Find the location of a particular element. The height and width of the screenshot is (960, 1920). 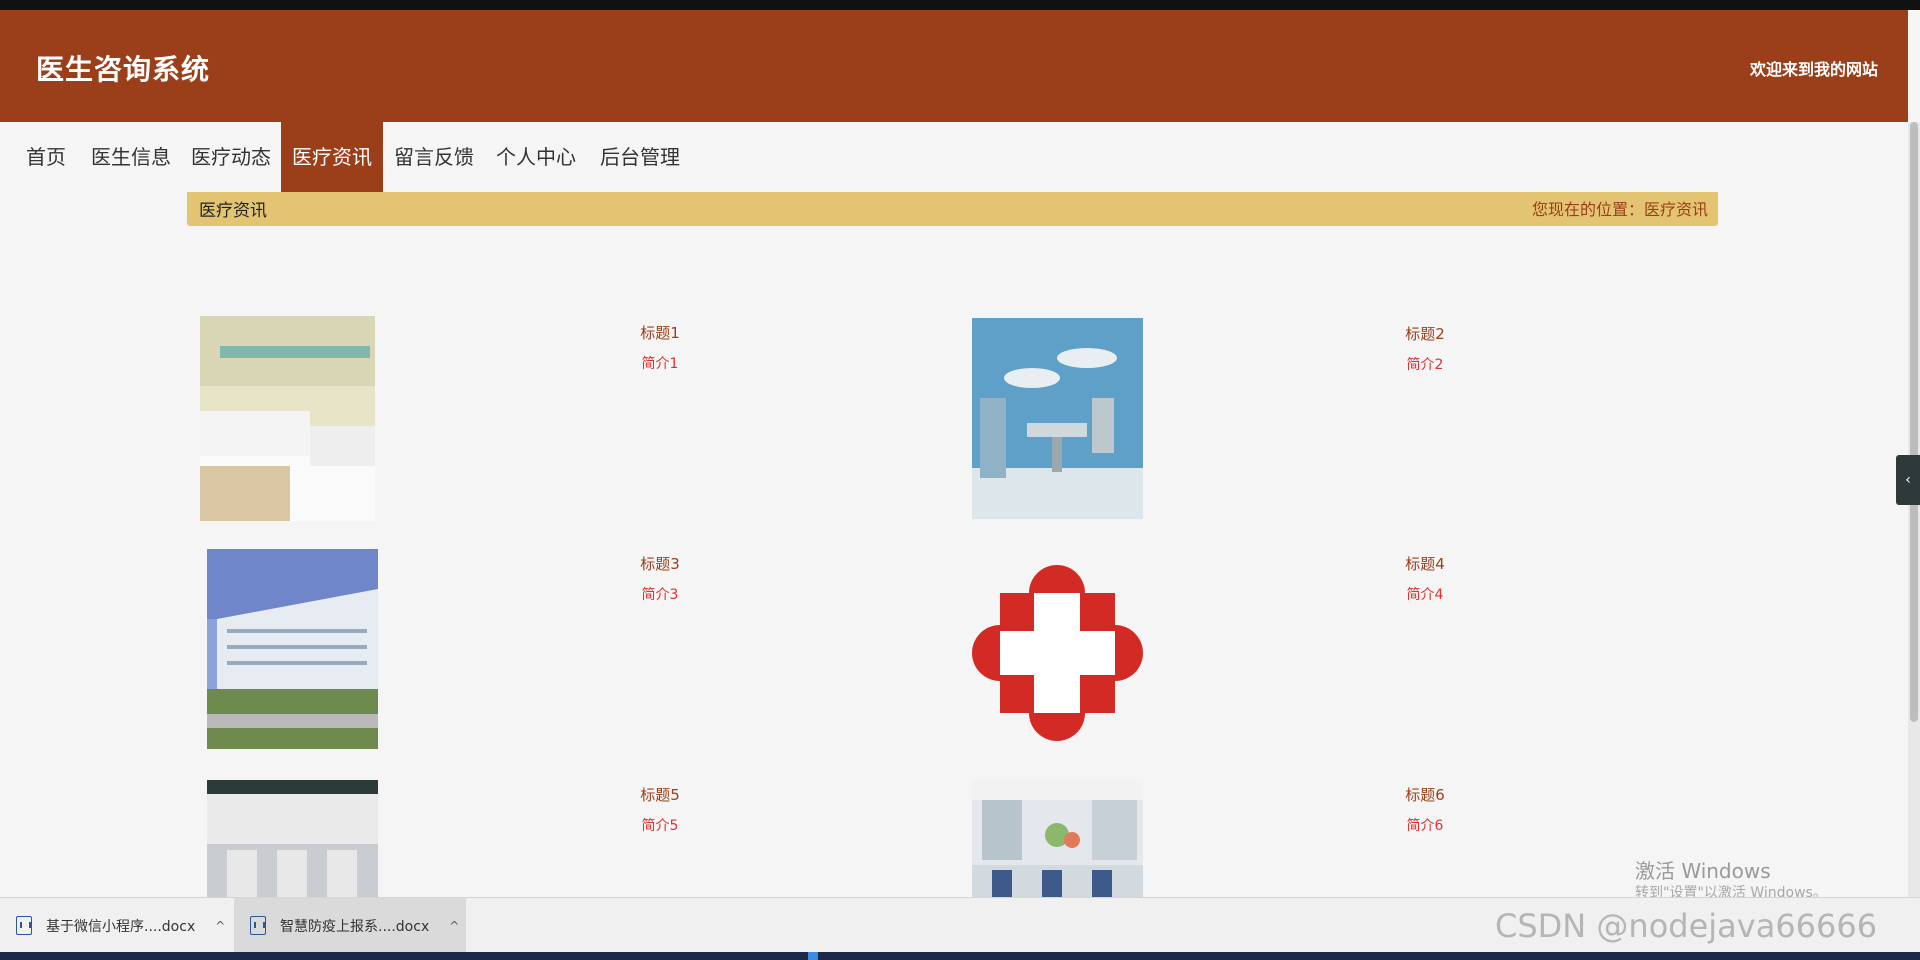

nav-item-doctor-info: 医生信息 is located at coordinates (131, 157).